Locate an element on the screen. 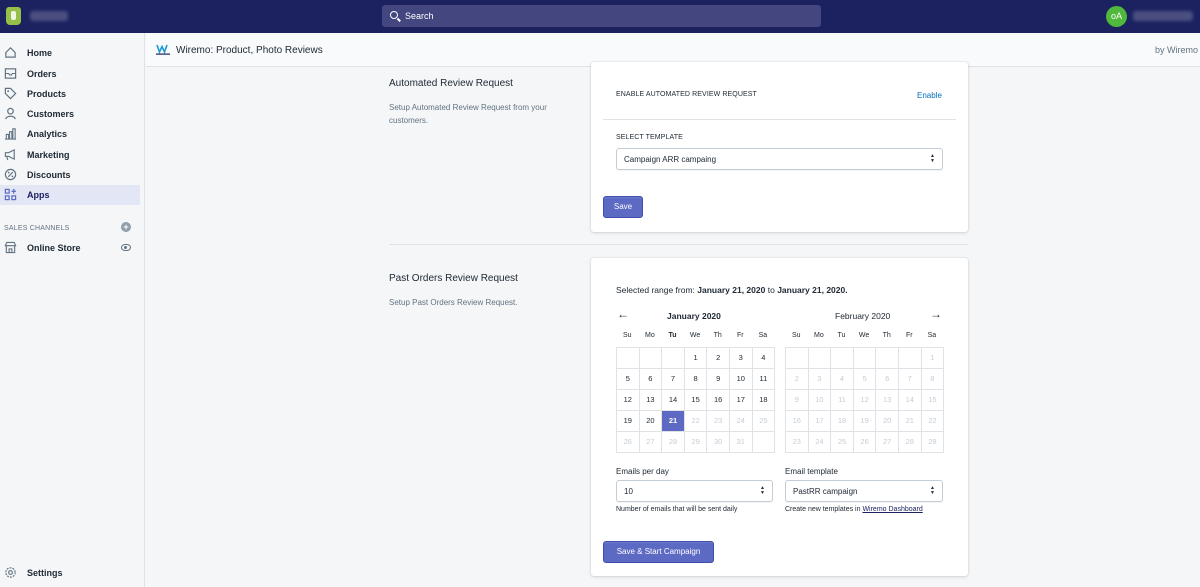 The width and height of the screenshot is (1200, 587). calendar-day: 23 is located at coordinates (797, 442).